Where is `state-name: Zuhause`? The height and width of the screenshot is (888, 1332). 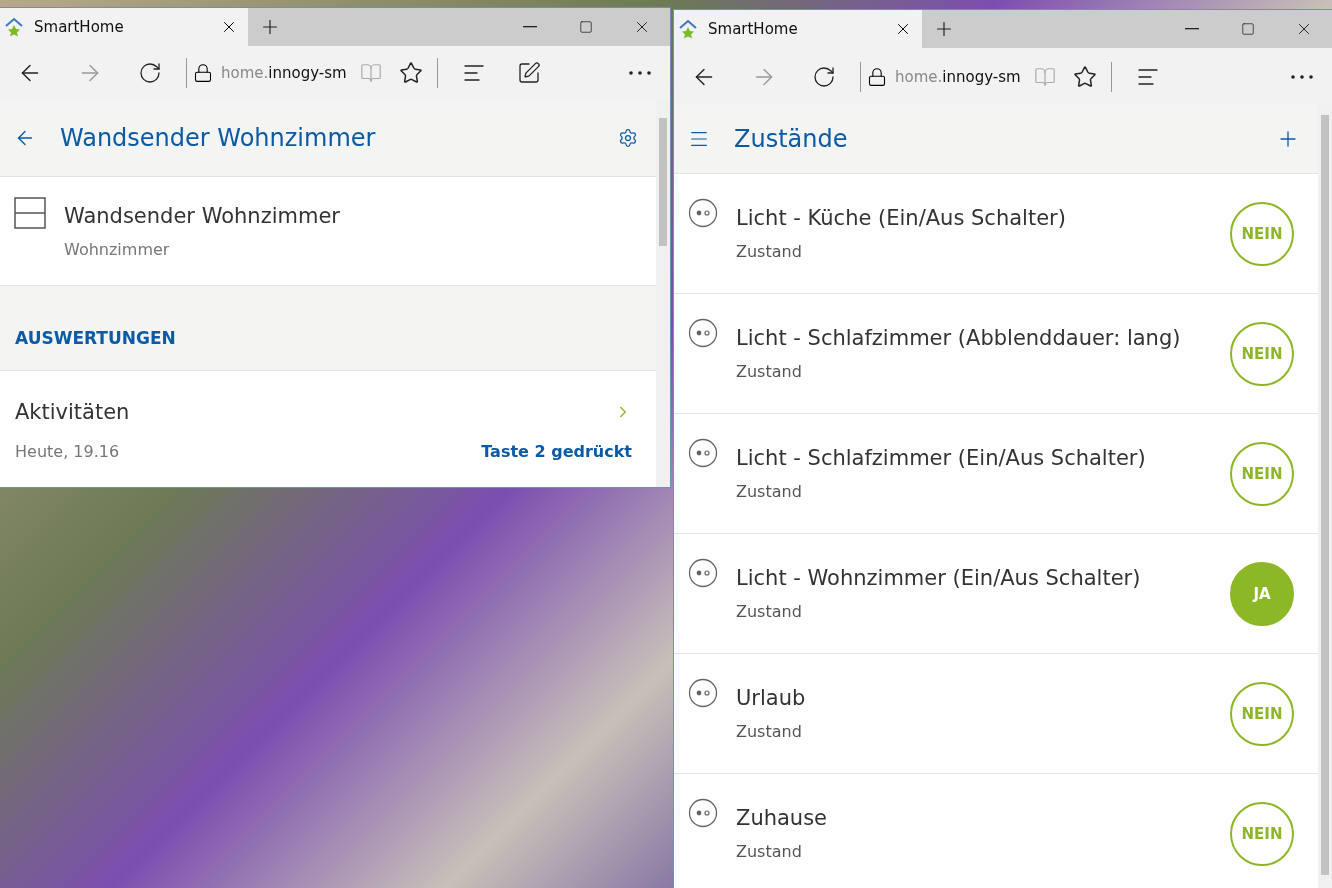
state-name: Zuhause is located at coordinates (782, 818).